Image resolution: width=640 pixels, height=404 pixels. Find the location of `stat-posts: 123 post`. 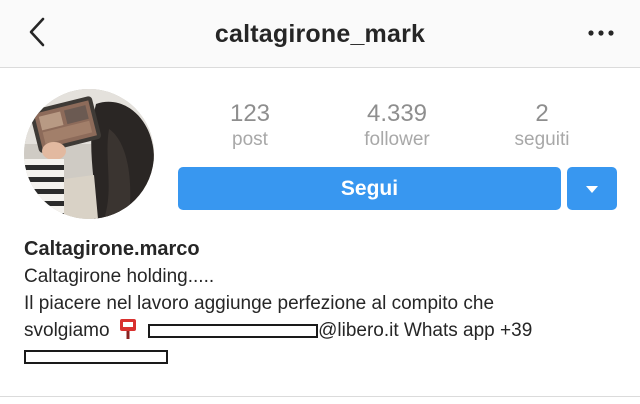

stat-posts: 123 post is located at coordinates (250, 126).